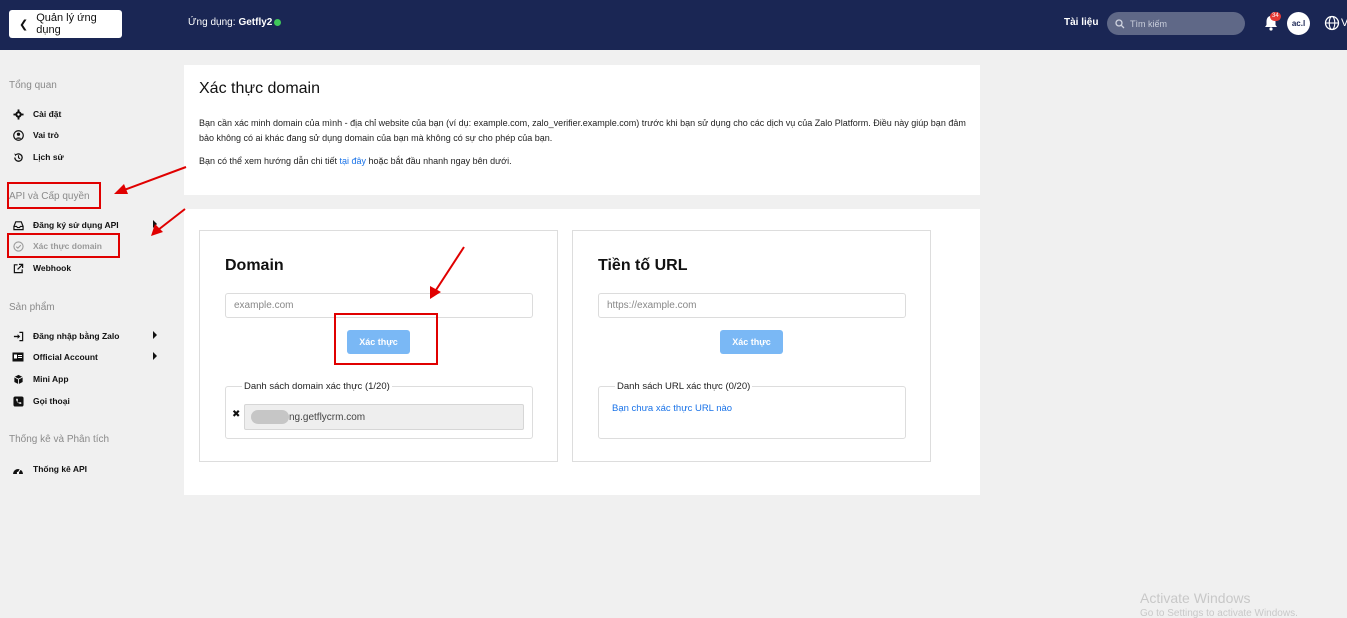  What do you see at coordinates (289, 232) in the screenshot?
I see `annotation-arrows` at bounding box center [289, 232].